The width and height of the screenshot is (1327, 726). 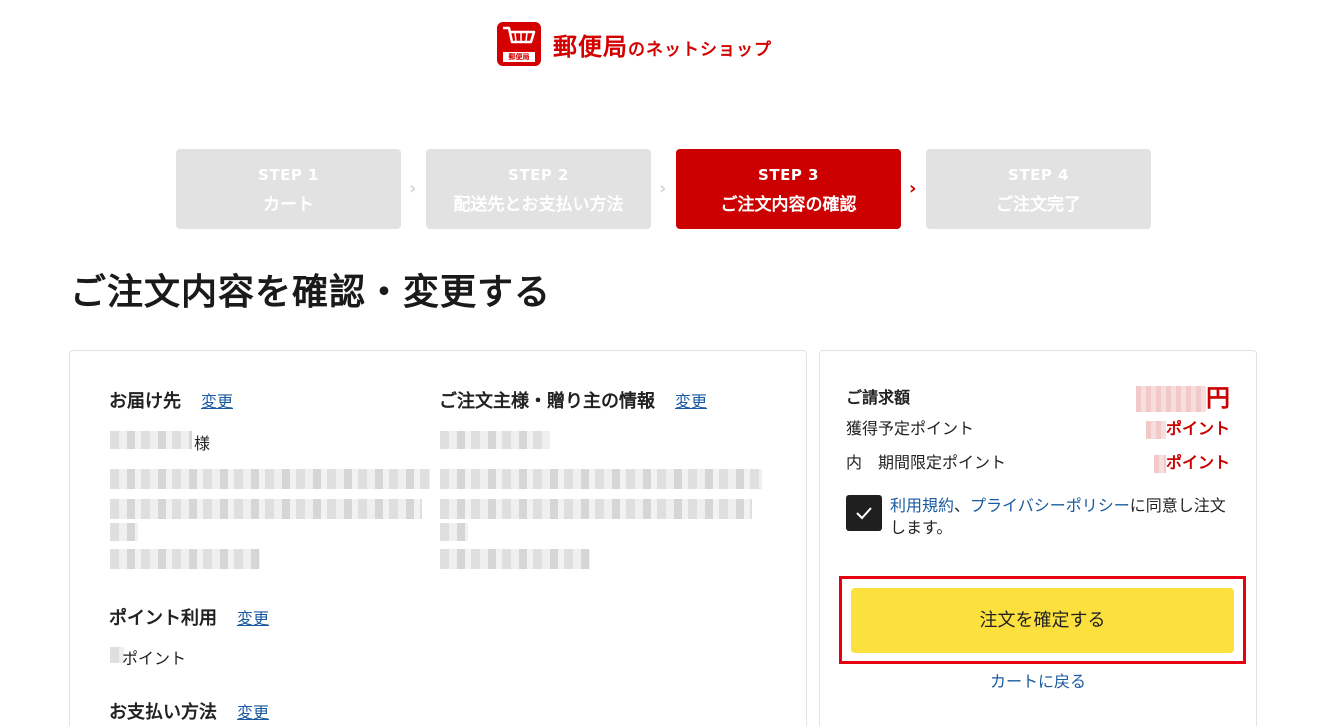 I want to click on points-change-link: 変更, so click(x=253, y=617).